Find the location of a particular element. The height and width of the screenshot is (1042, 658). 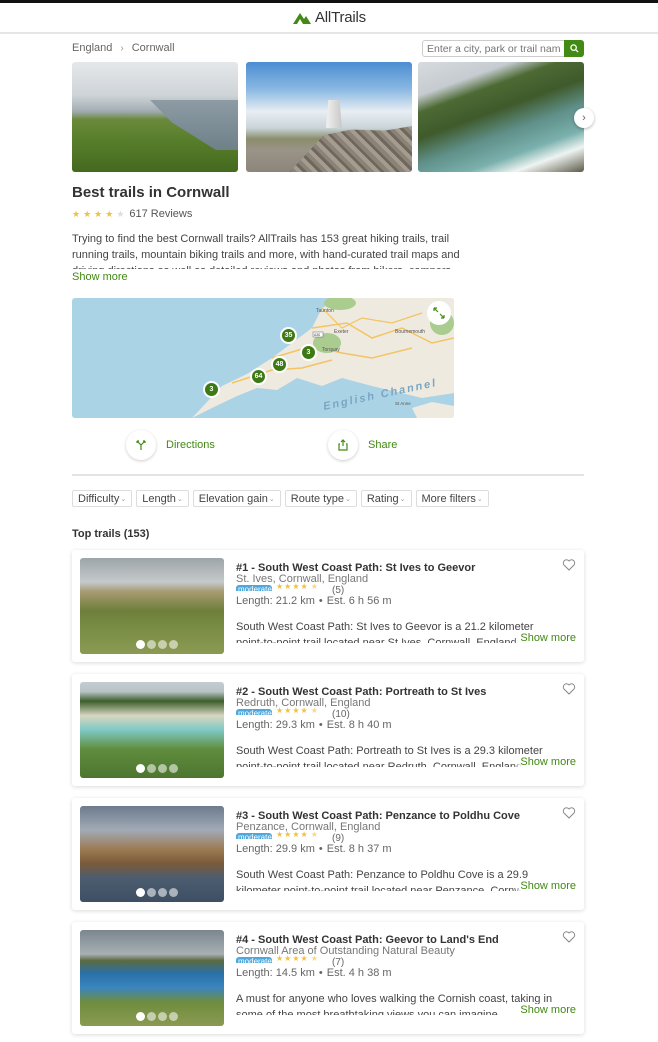

filter-route-type: Route type ⌄ is located at coordinates (320, 498).